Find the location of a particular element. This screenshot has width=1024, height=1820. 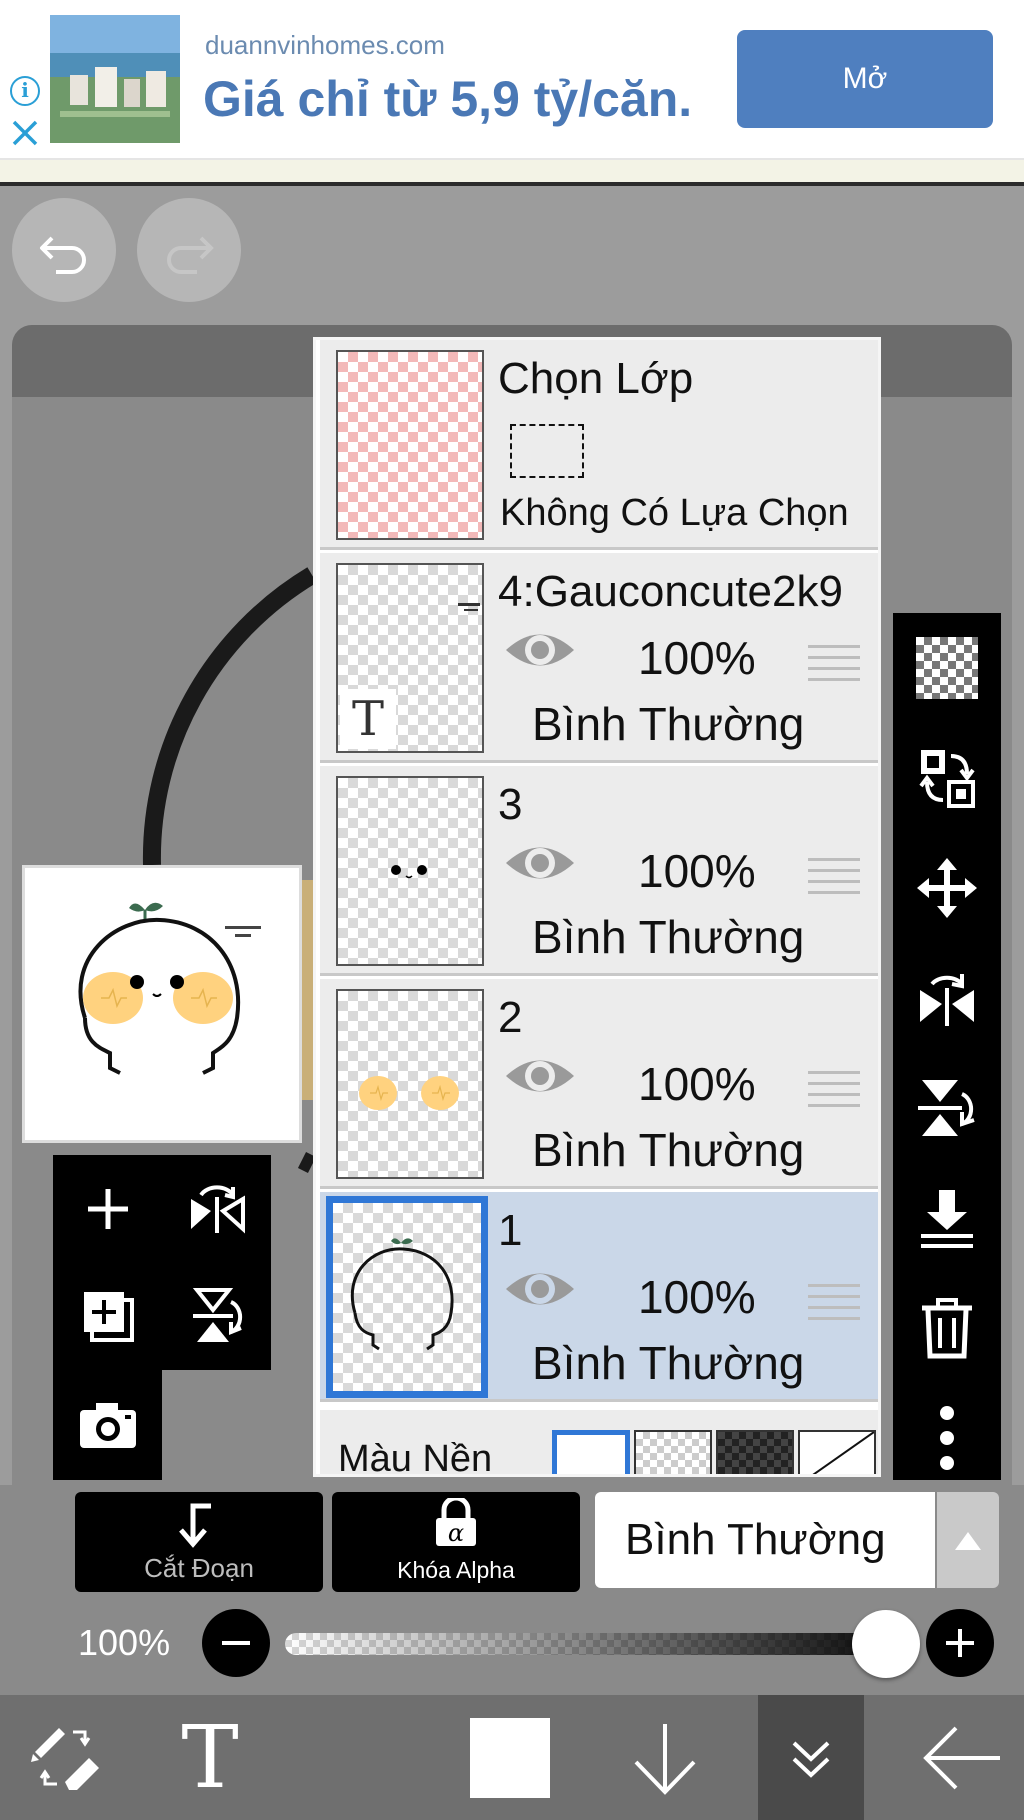

undo-button is located at coordinates (64, 250).